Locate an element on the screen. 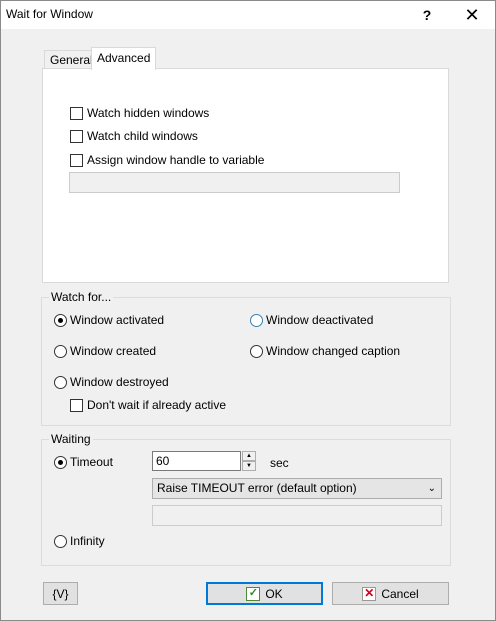 Image resolution: width=496 pixels, height=621 pixels. waiting-label: Waiting is located at coordinates (71, 439).